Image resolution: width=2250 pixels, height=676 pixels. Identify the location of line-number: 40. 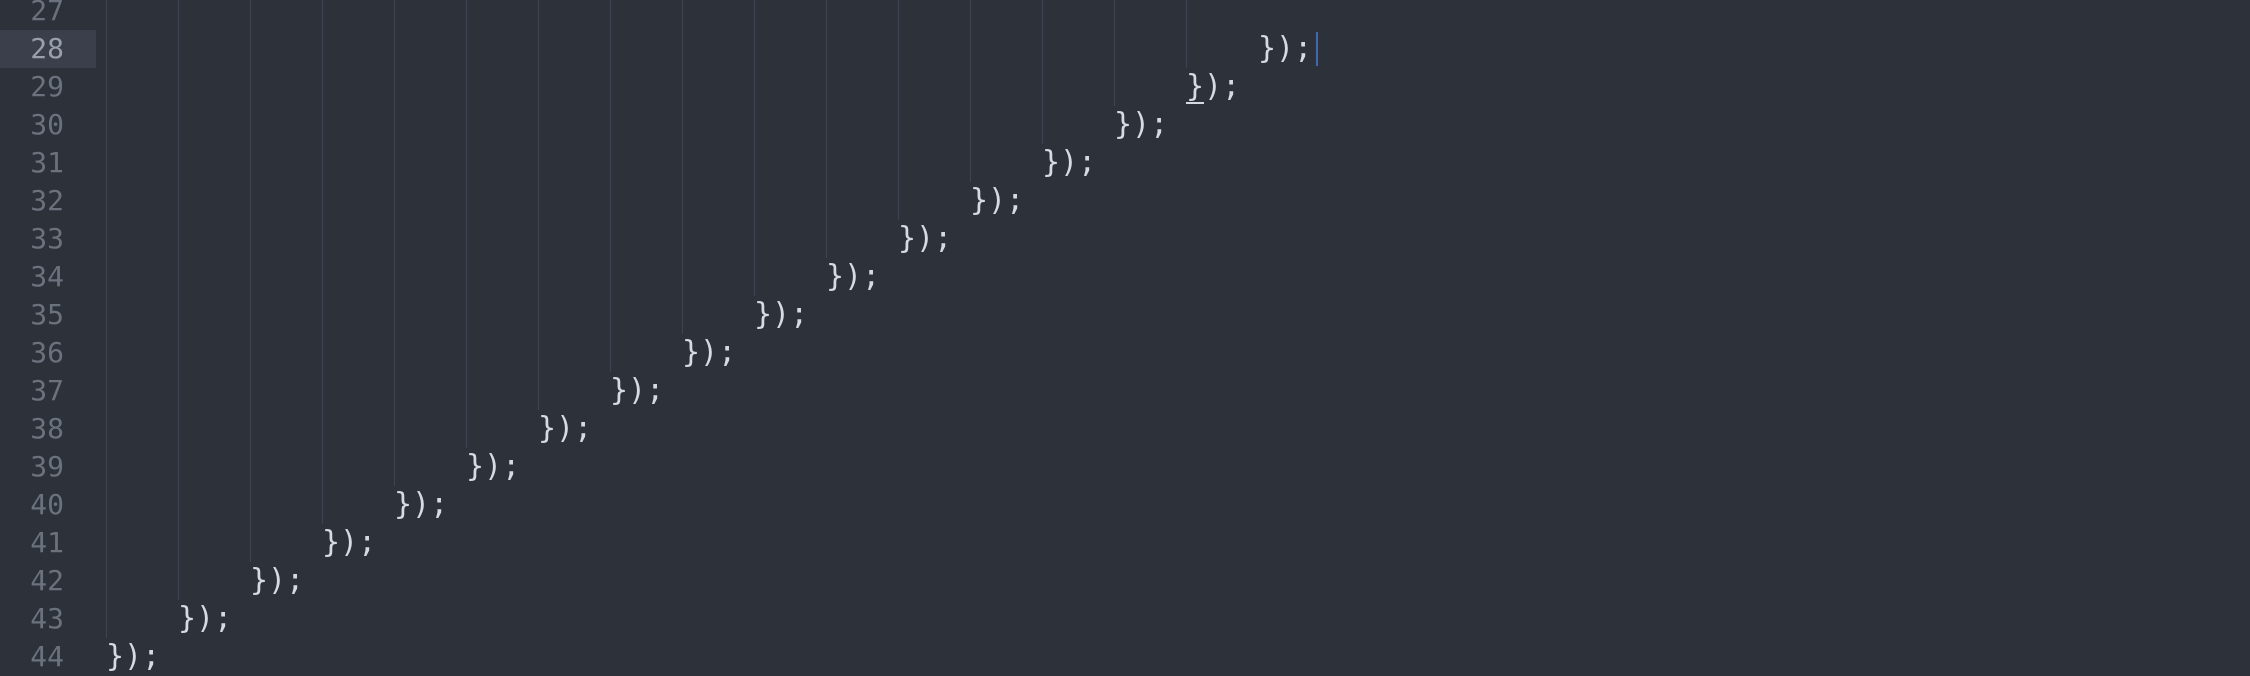
(32, 505).